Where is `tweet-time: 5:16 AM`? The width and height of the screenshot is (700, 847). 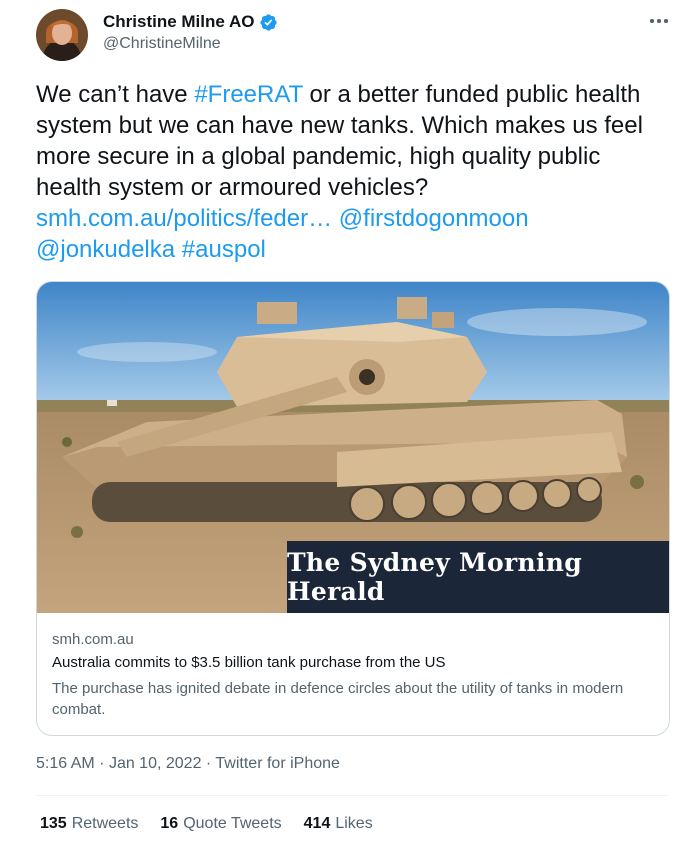
tweet-time: 5:16 AM is located at coordinates (65, 763).